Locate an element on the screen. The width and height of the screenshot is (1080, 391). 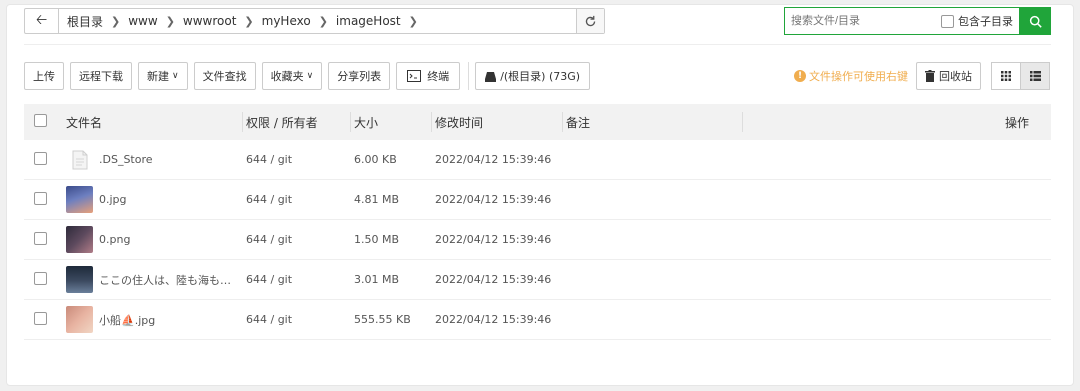
disk-icon is located at coordinates (491, 76).